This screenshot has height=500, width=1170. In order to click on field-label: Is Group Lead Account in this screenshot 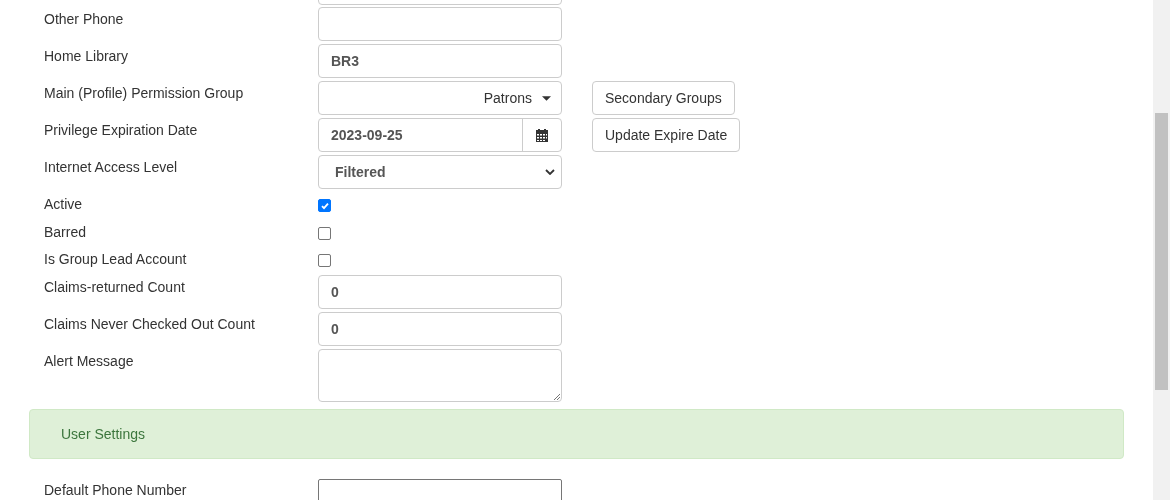, I will do `click(115, 258)`.